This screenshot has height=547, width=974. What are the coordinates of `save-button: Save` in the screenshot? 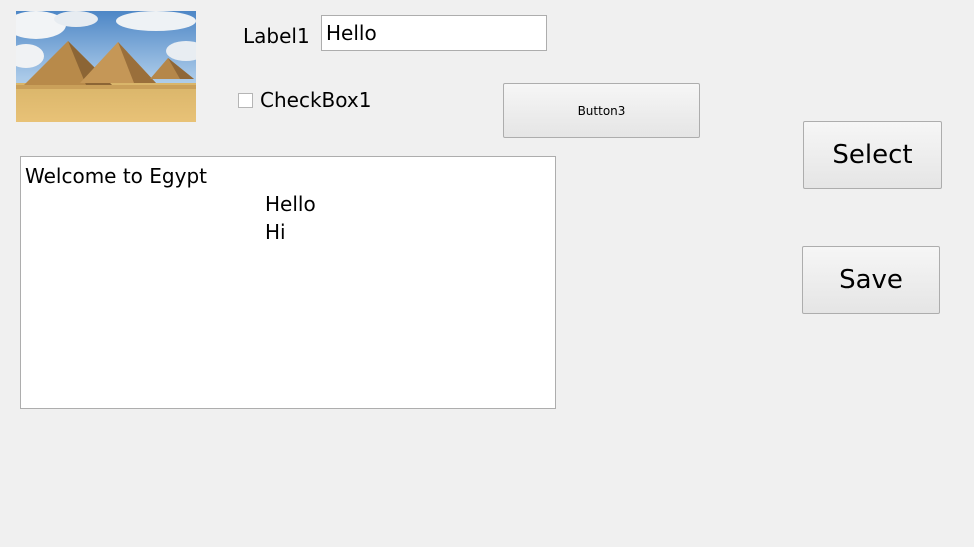 It's located at (871, 280).